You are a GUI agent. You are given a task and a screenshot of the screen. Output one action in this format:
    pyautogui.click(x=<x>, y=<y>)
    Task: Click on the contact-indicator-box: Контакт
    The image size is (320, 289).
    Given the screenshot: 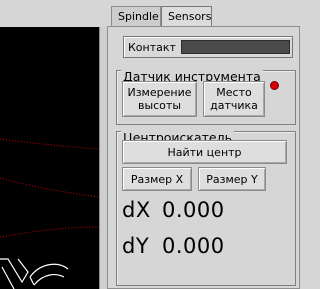 What is the action you would take?
    pyautogui.click(x=208, y=47)
    